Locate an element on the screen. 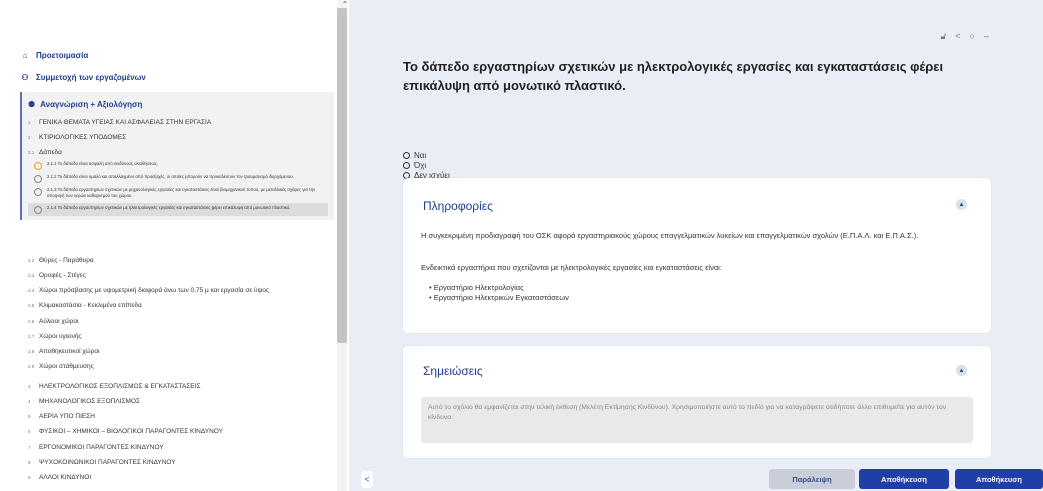 This screenshot has width=1043, height=491. sidebar-item: 2.7 Χώροι υγιεινής is located at coordinates (178, 337).